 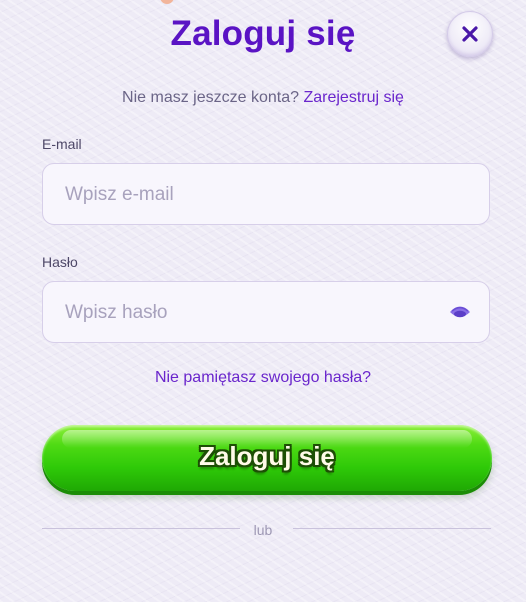 What do you see at coordinates (255, 195) in the screenshot?
I see `email-field` at bounding box center [255, 195].